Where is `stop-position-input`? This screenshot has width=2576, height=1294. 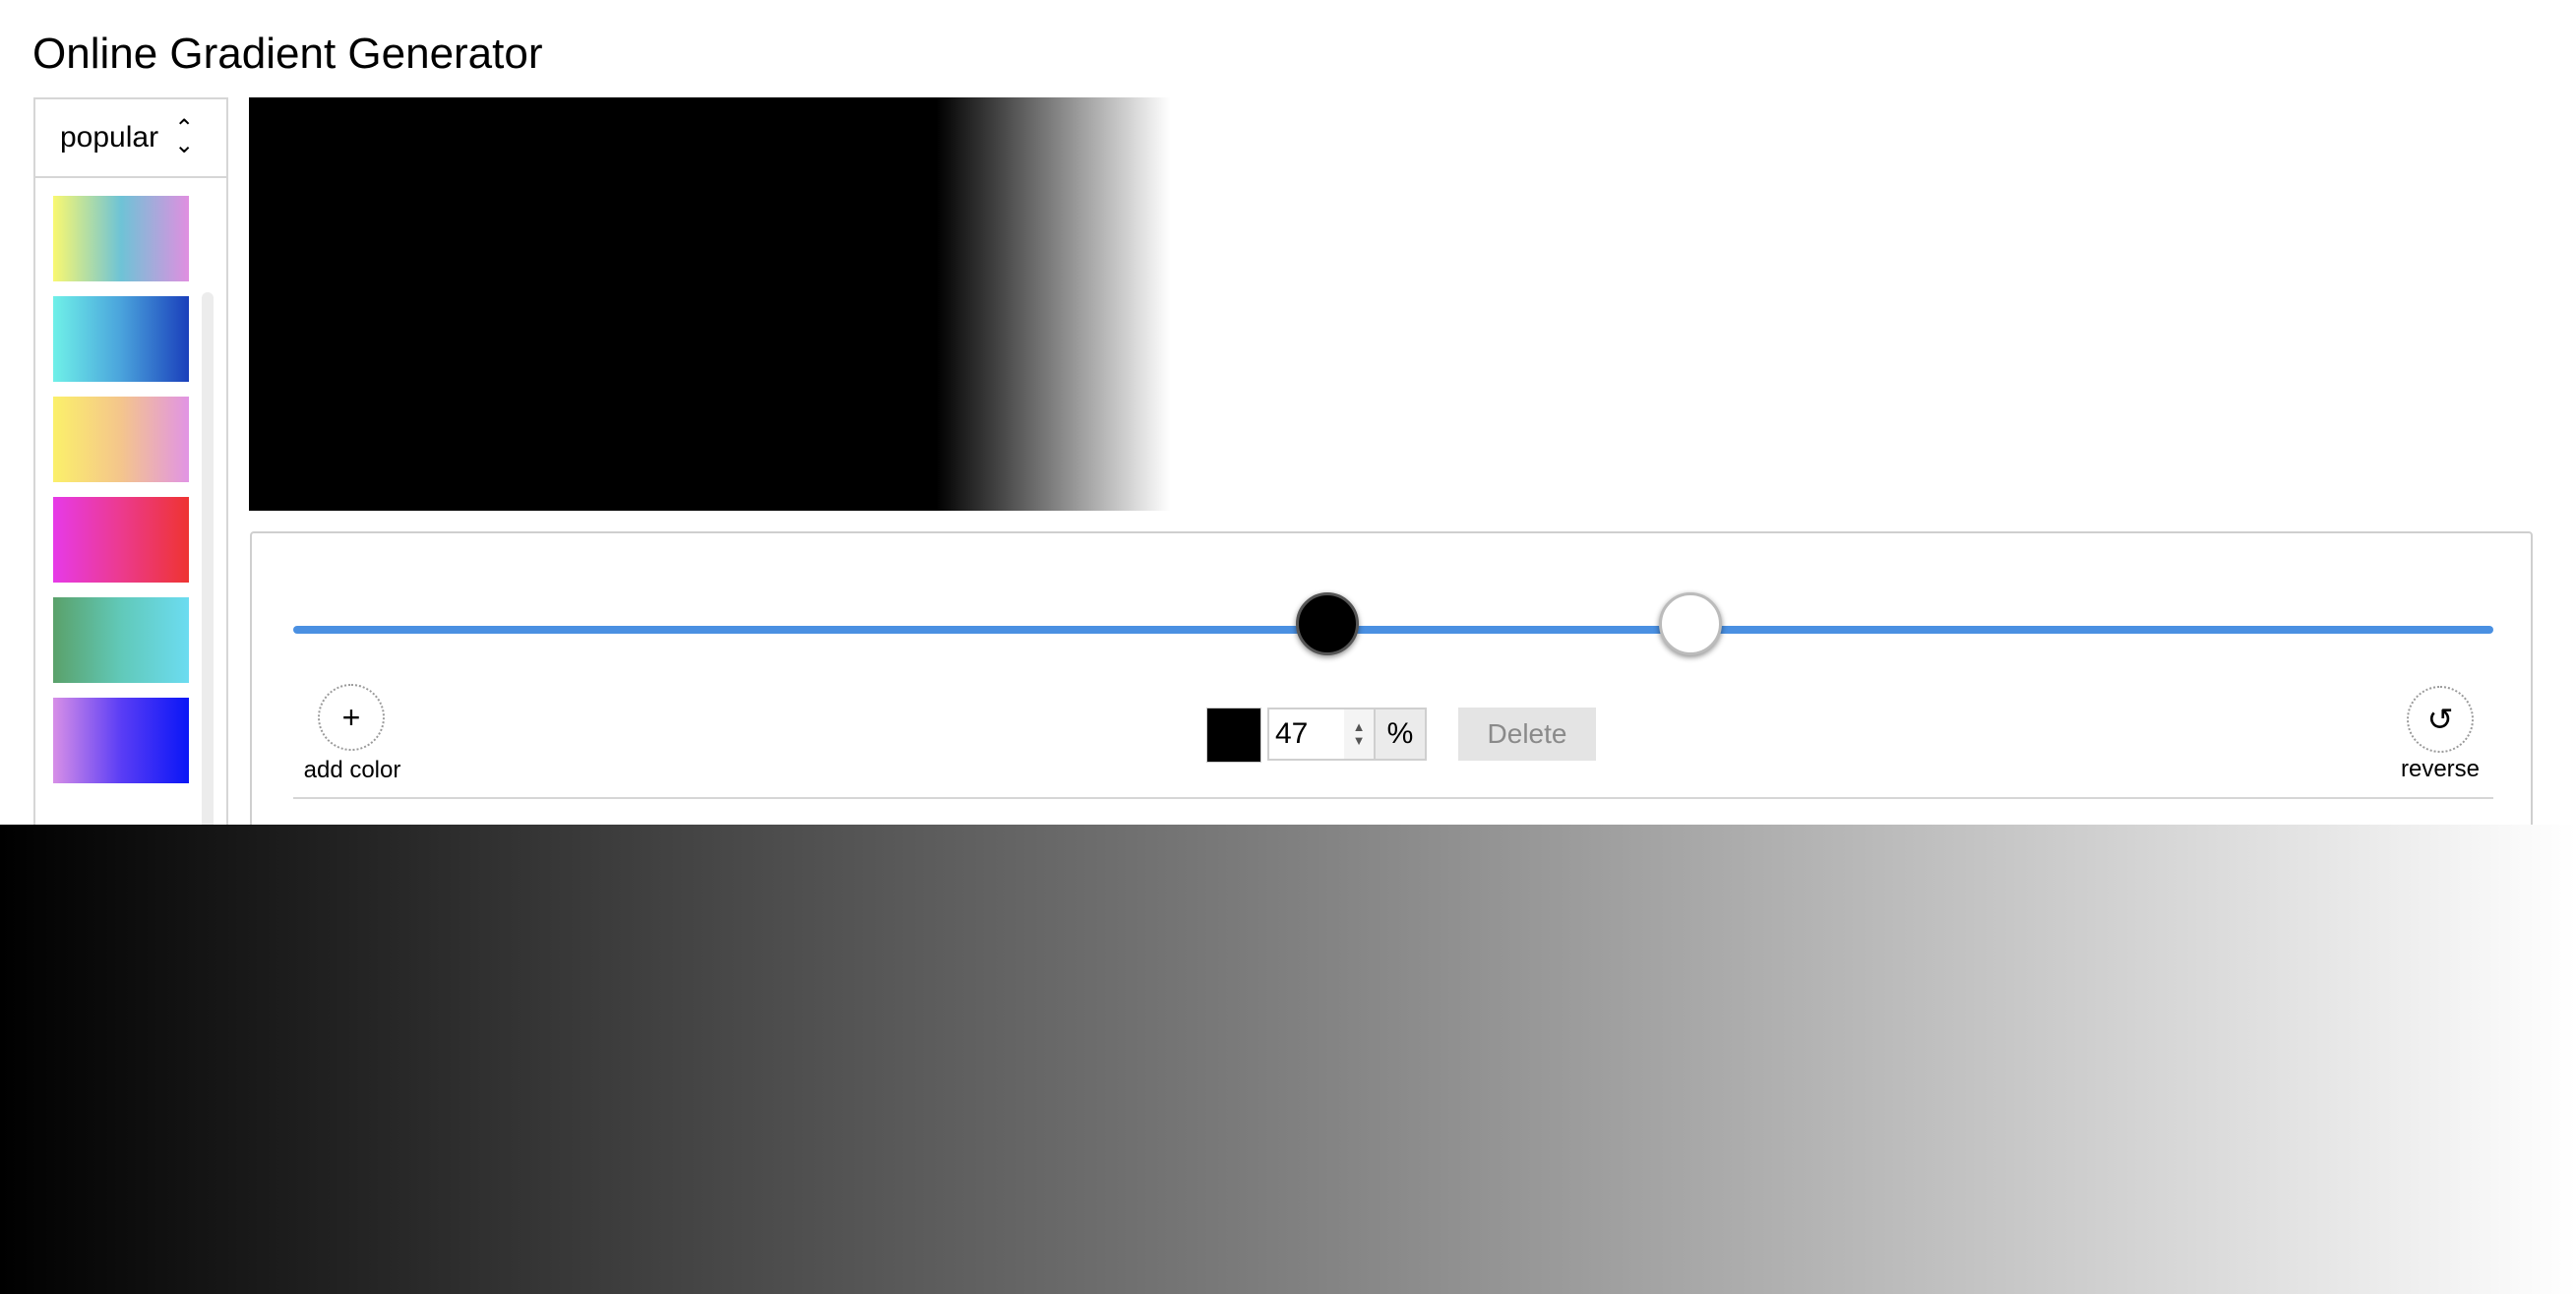 stop-position-input is located at coordinates (1306, 734).